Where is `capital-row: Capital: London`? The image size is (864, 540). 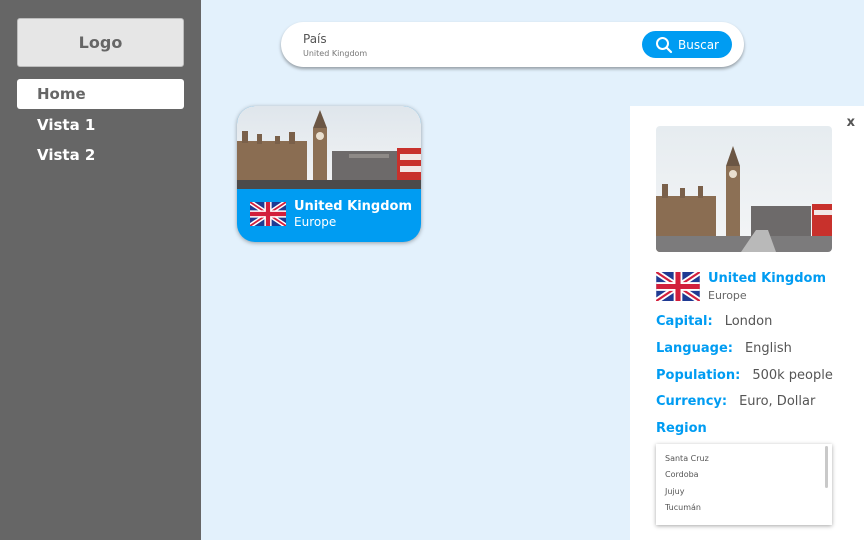
capital-row: Capital: London is located at coordinates (714, 321).